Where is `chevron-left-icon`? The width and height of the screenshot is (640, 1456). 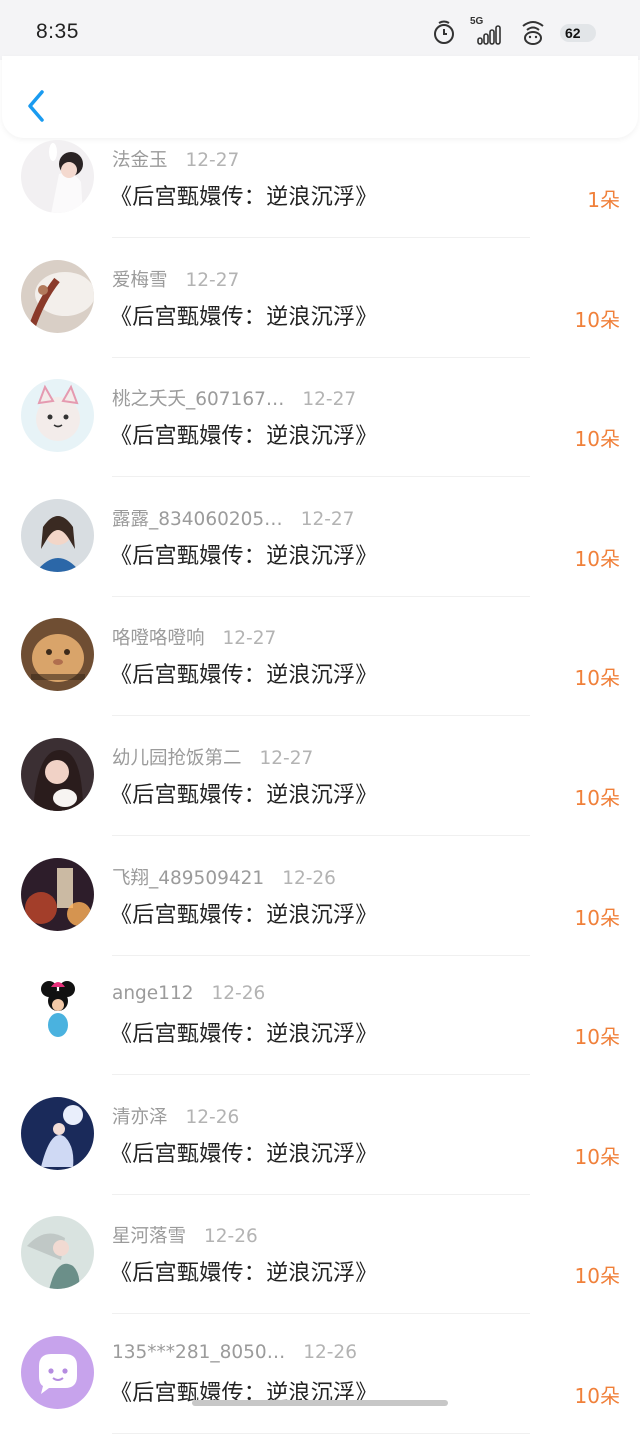
chevron-left-icon is located at coordinates (36, 106).